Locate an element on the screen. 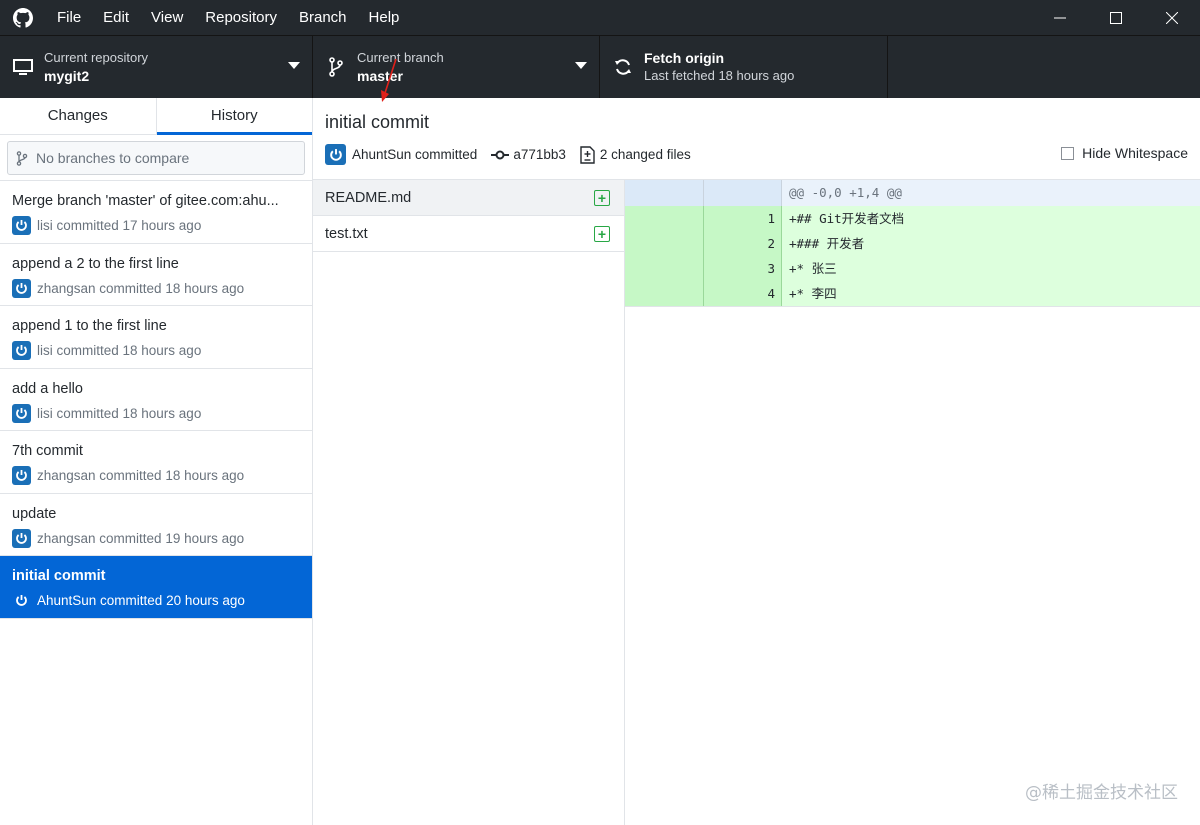 This screenshot has height=825, width=1200. commit-title: initial commit is located at coordinates (59, 576).